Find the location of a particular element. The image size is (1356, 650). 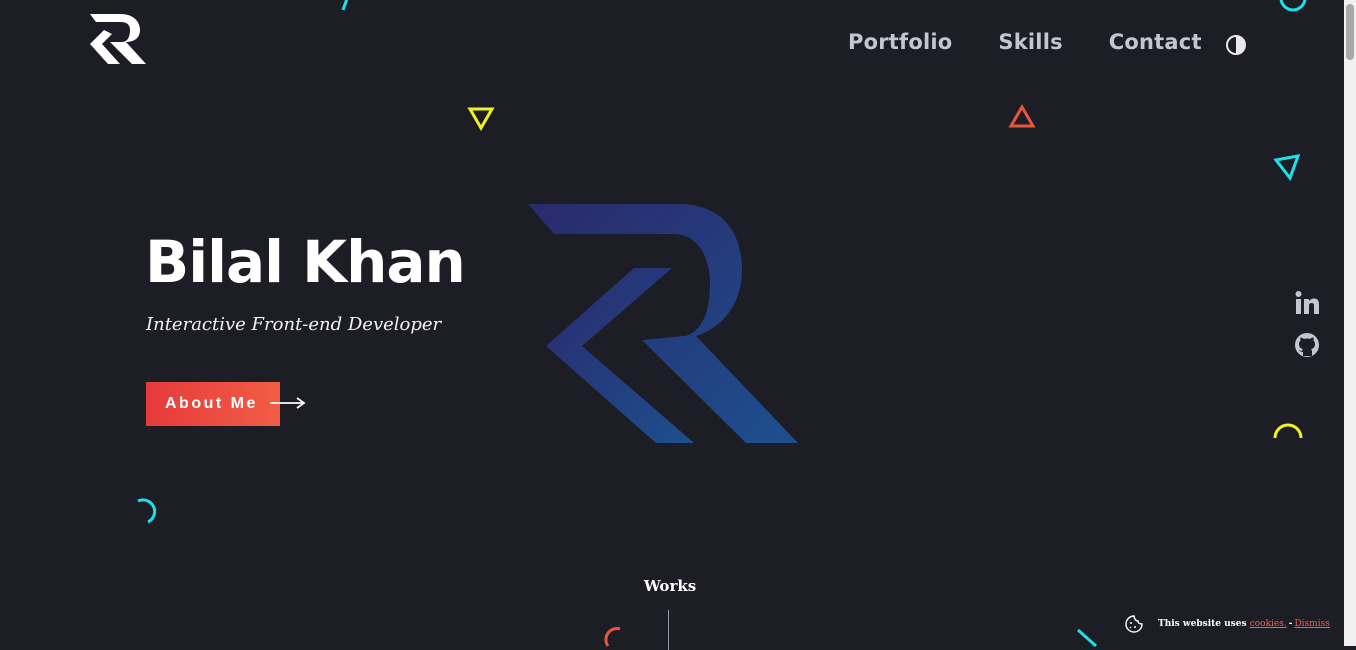

cookie-policy-link: cookies. is located at coordinates (1268, 624).